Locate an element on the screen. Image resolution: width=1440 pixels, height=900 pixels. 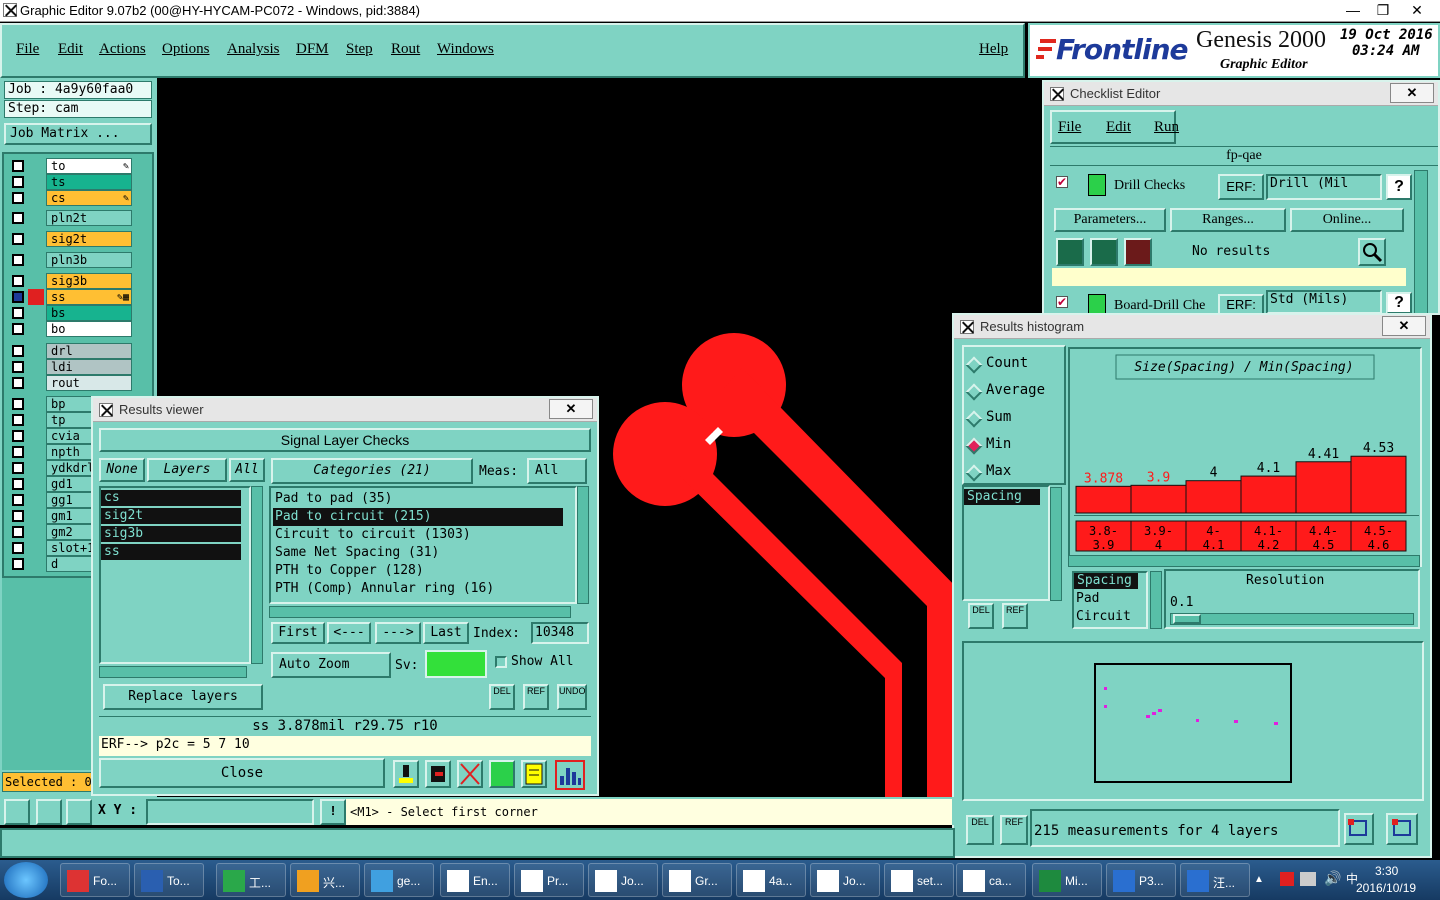
result-category-item: Pad to circuit (215) is located at coordinates (418, 517).